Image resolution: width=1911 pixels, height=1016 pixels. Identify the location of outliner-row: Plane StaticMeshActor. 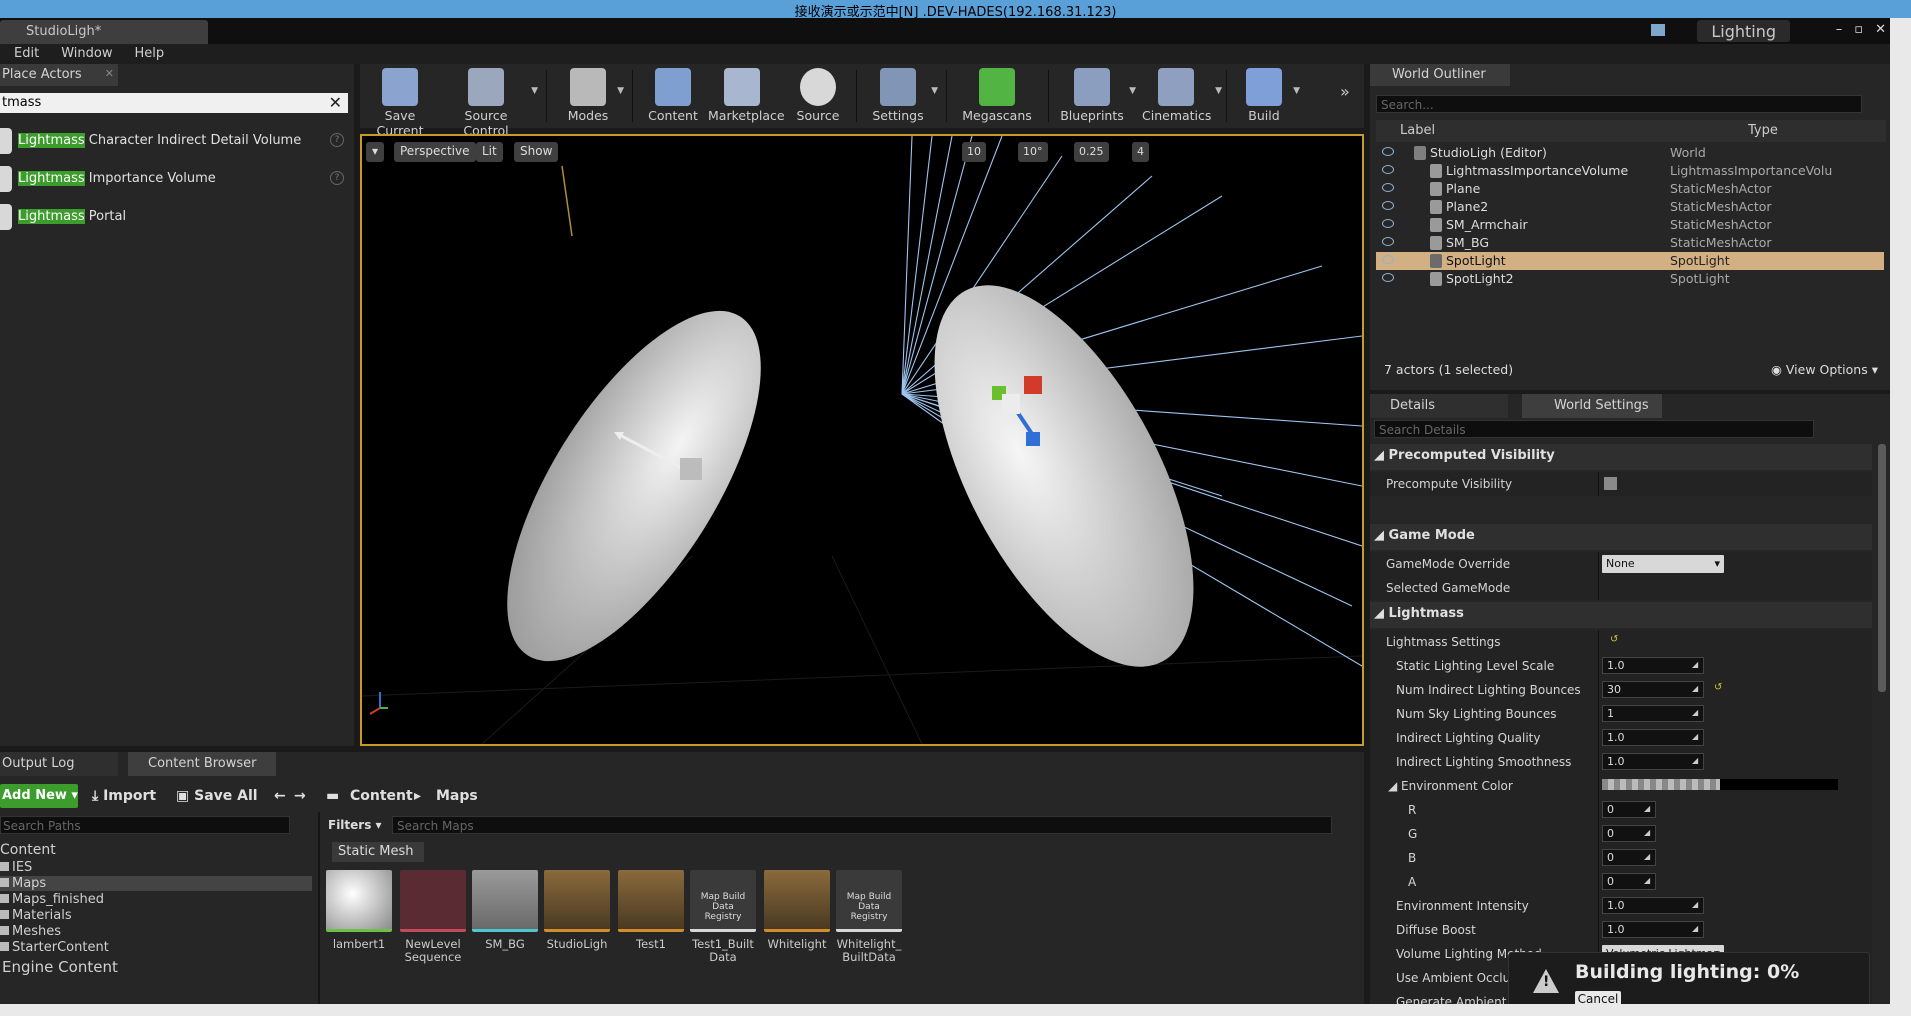
(1630, 189).